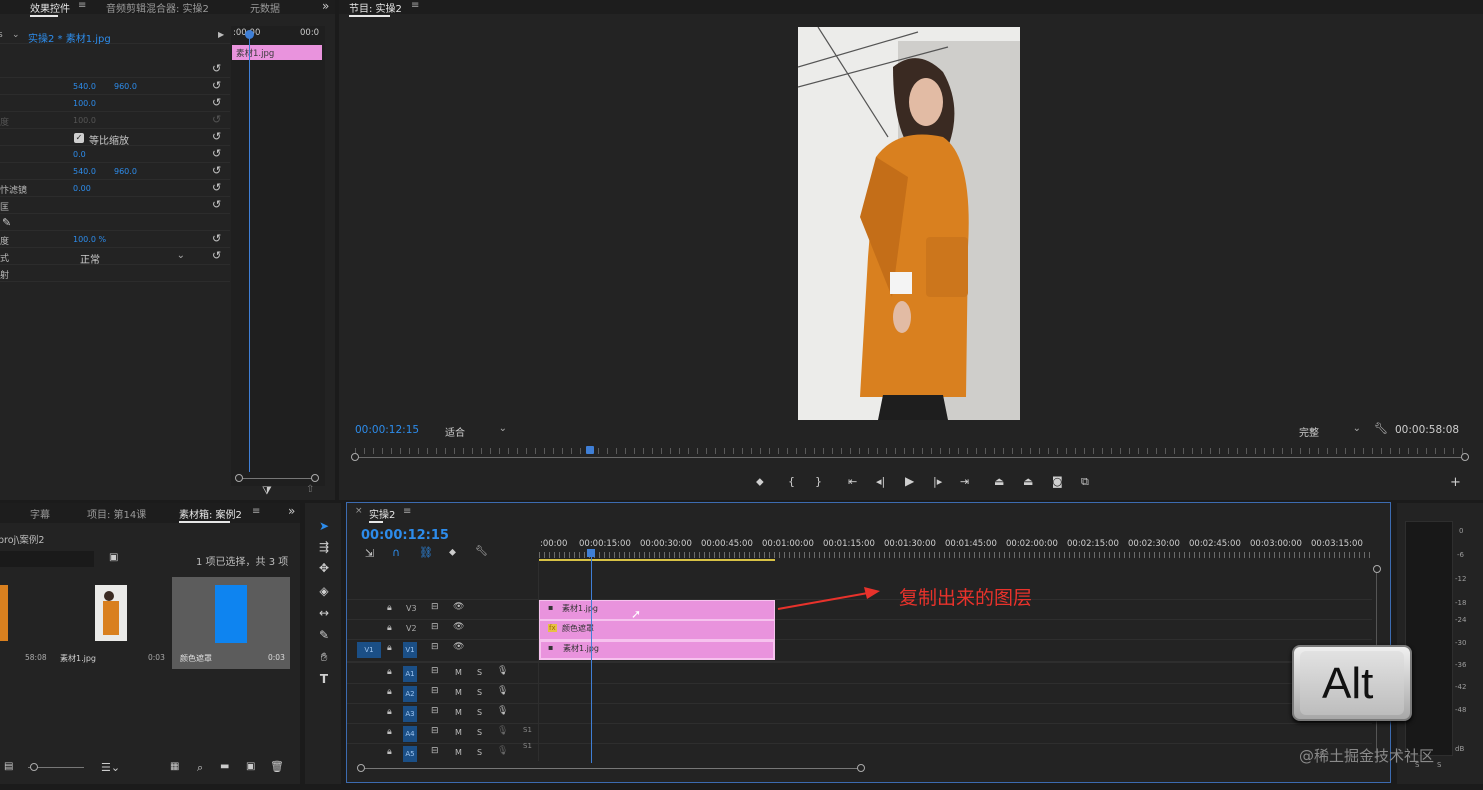  What do you see at coordinates (324, 547) in the screenshot?
I see `track-select-tool-icon: ⇶` at bounding box center [324, 547].